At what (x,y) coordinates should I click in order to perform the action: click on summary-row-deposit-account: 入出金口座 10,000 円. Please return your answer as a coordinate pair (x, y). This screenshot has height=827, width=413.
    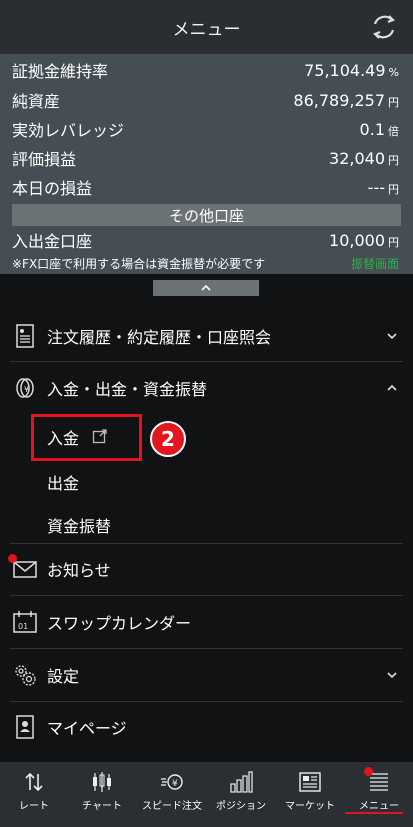
    Looking at the image, I should click on (205, 241).